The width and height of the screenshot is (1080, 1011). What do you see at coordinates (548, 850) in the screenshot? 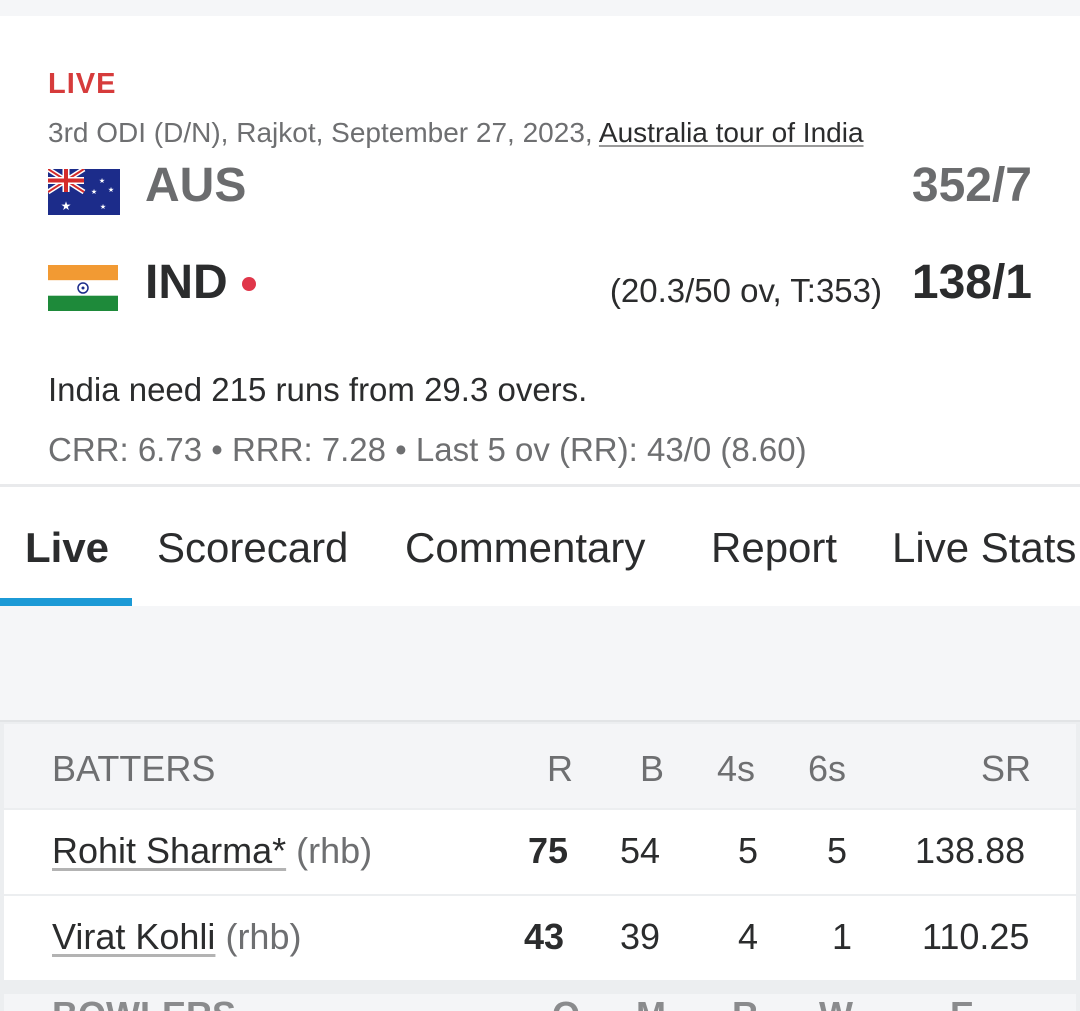
I see `runs-value: 75` at bounding box center [548, 850].